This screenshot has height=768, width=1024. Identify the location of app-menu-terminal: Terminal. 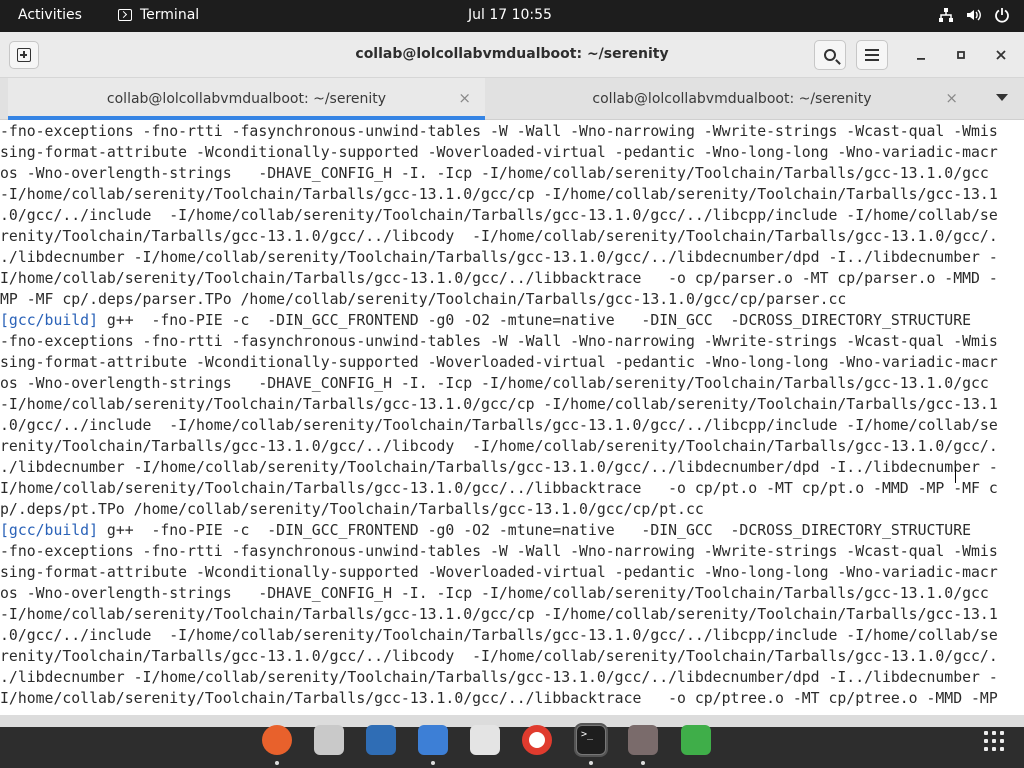
(158, 15).